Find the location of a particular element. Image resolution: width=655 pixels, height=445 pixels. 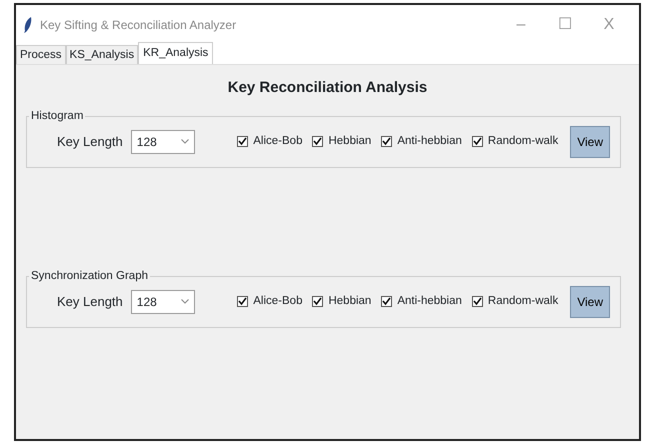

heading: Key Reconciliation Analysis is located at coordinates (327, 88).